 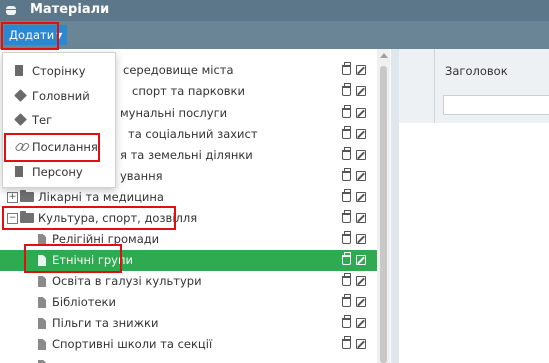 I want to click on menu-item-link: Посилання, so click(x=59, y=147).